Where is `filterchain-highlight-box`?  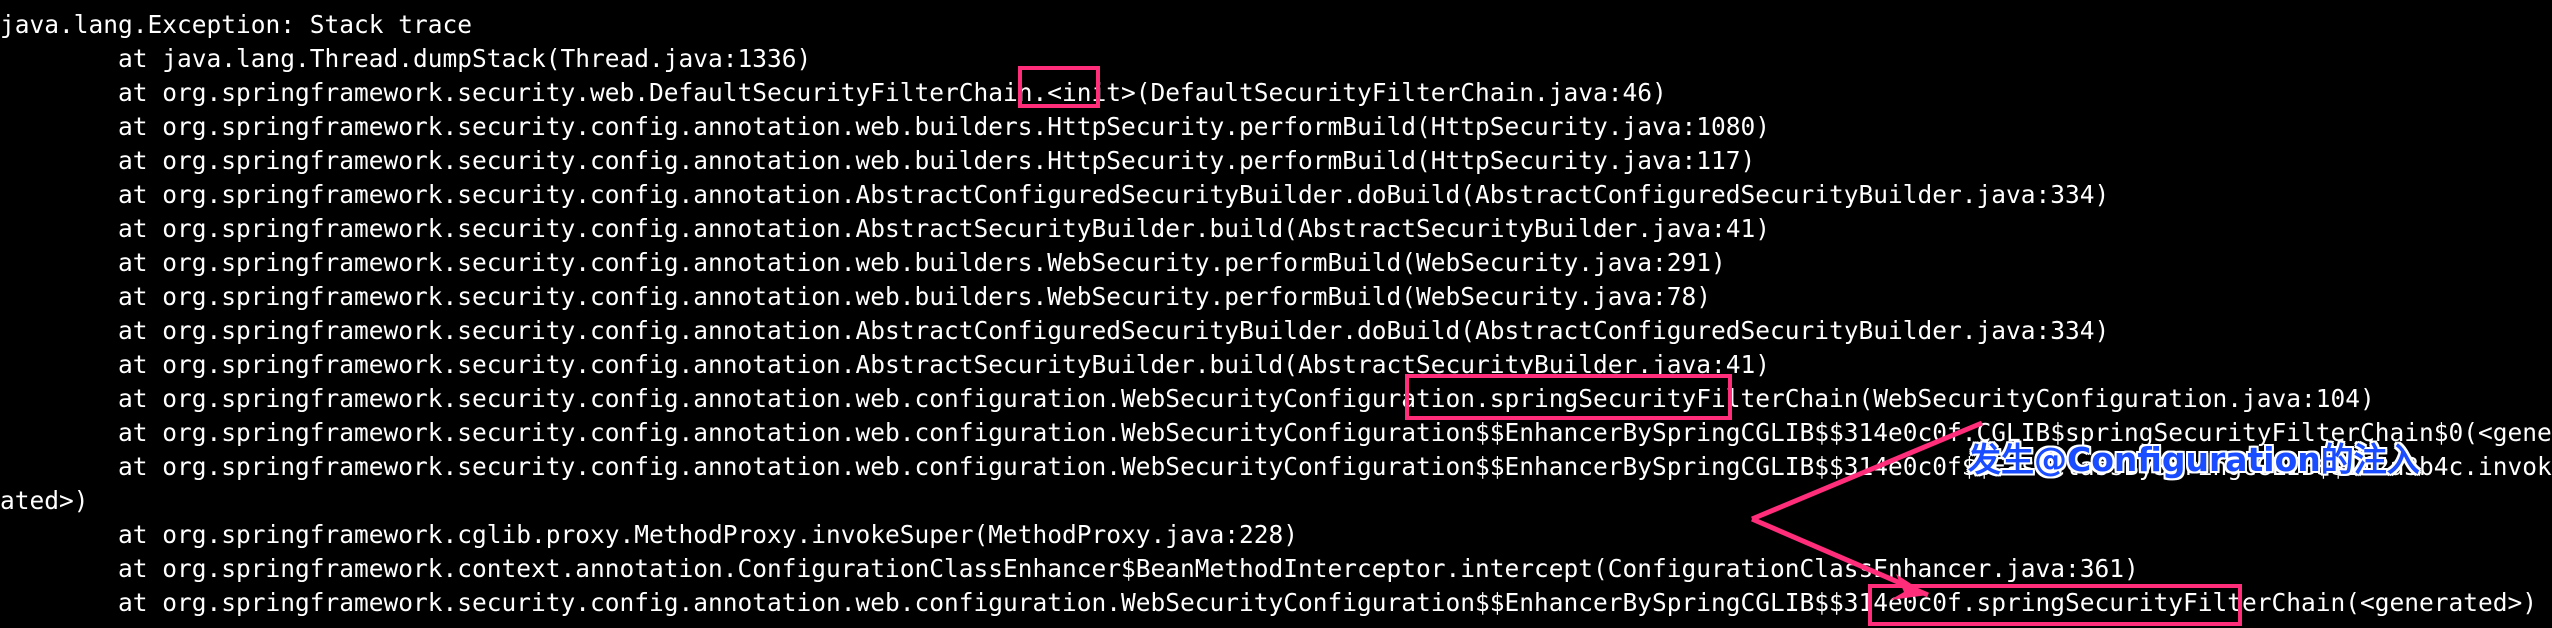 filterchain-highlight-box is located at coordinates (1568, 397).